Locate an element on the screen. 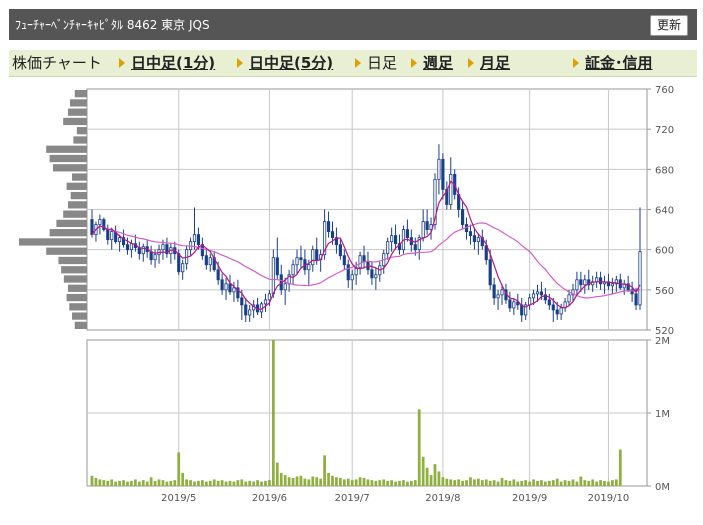 Image resolution: width=703 pixels, height=525 pixels. volume-axis: 2M 1M 0M is located at coordinates (658, 414).